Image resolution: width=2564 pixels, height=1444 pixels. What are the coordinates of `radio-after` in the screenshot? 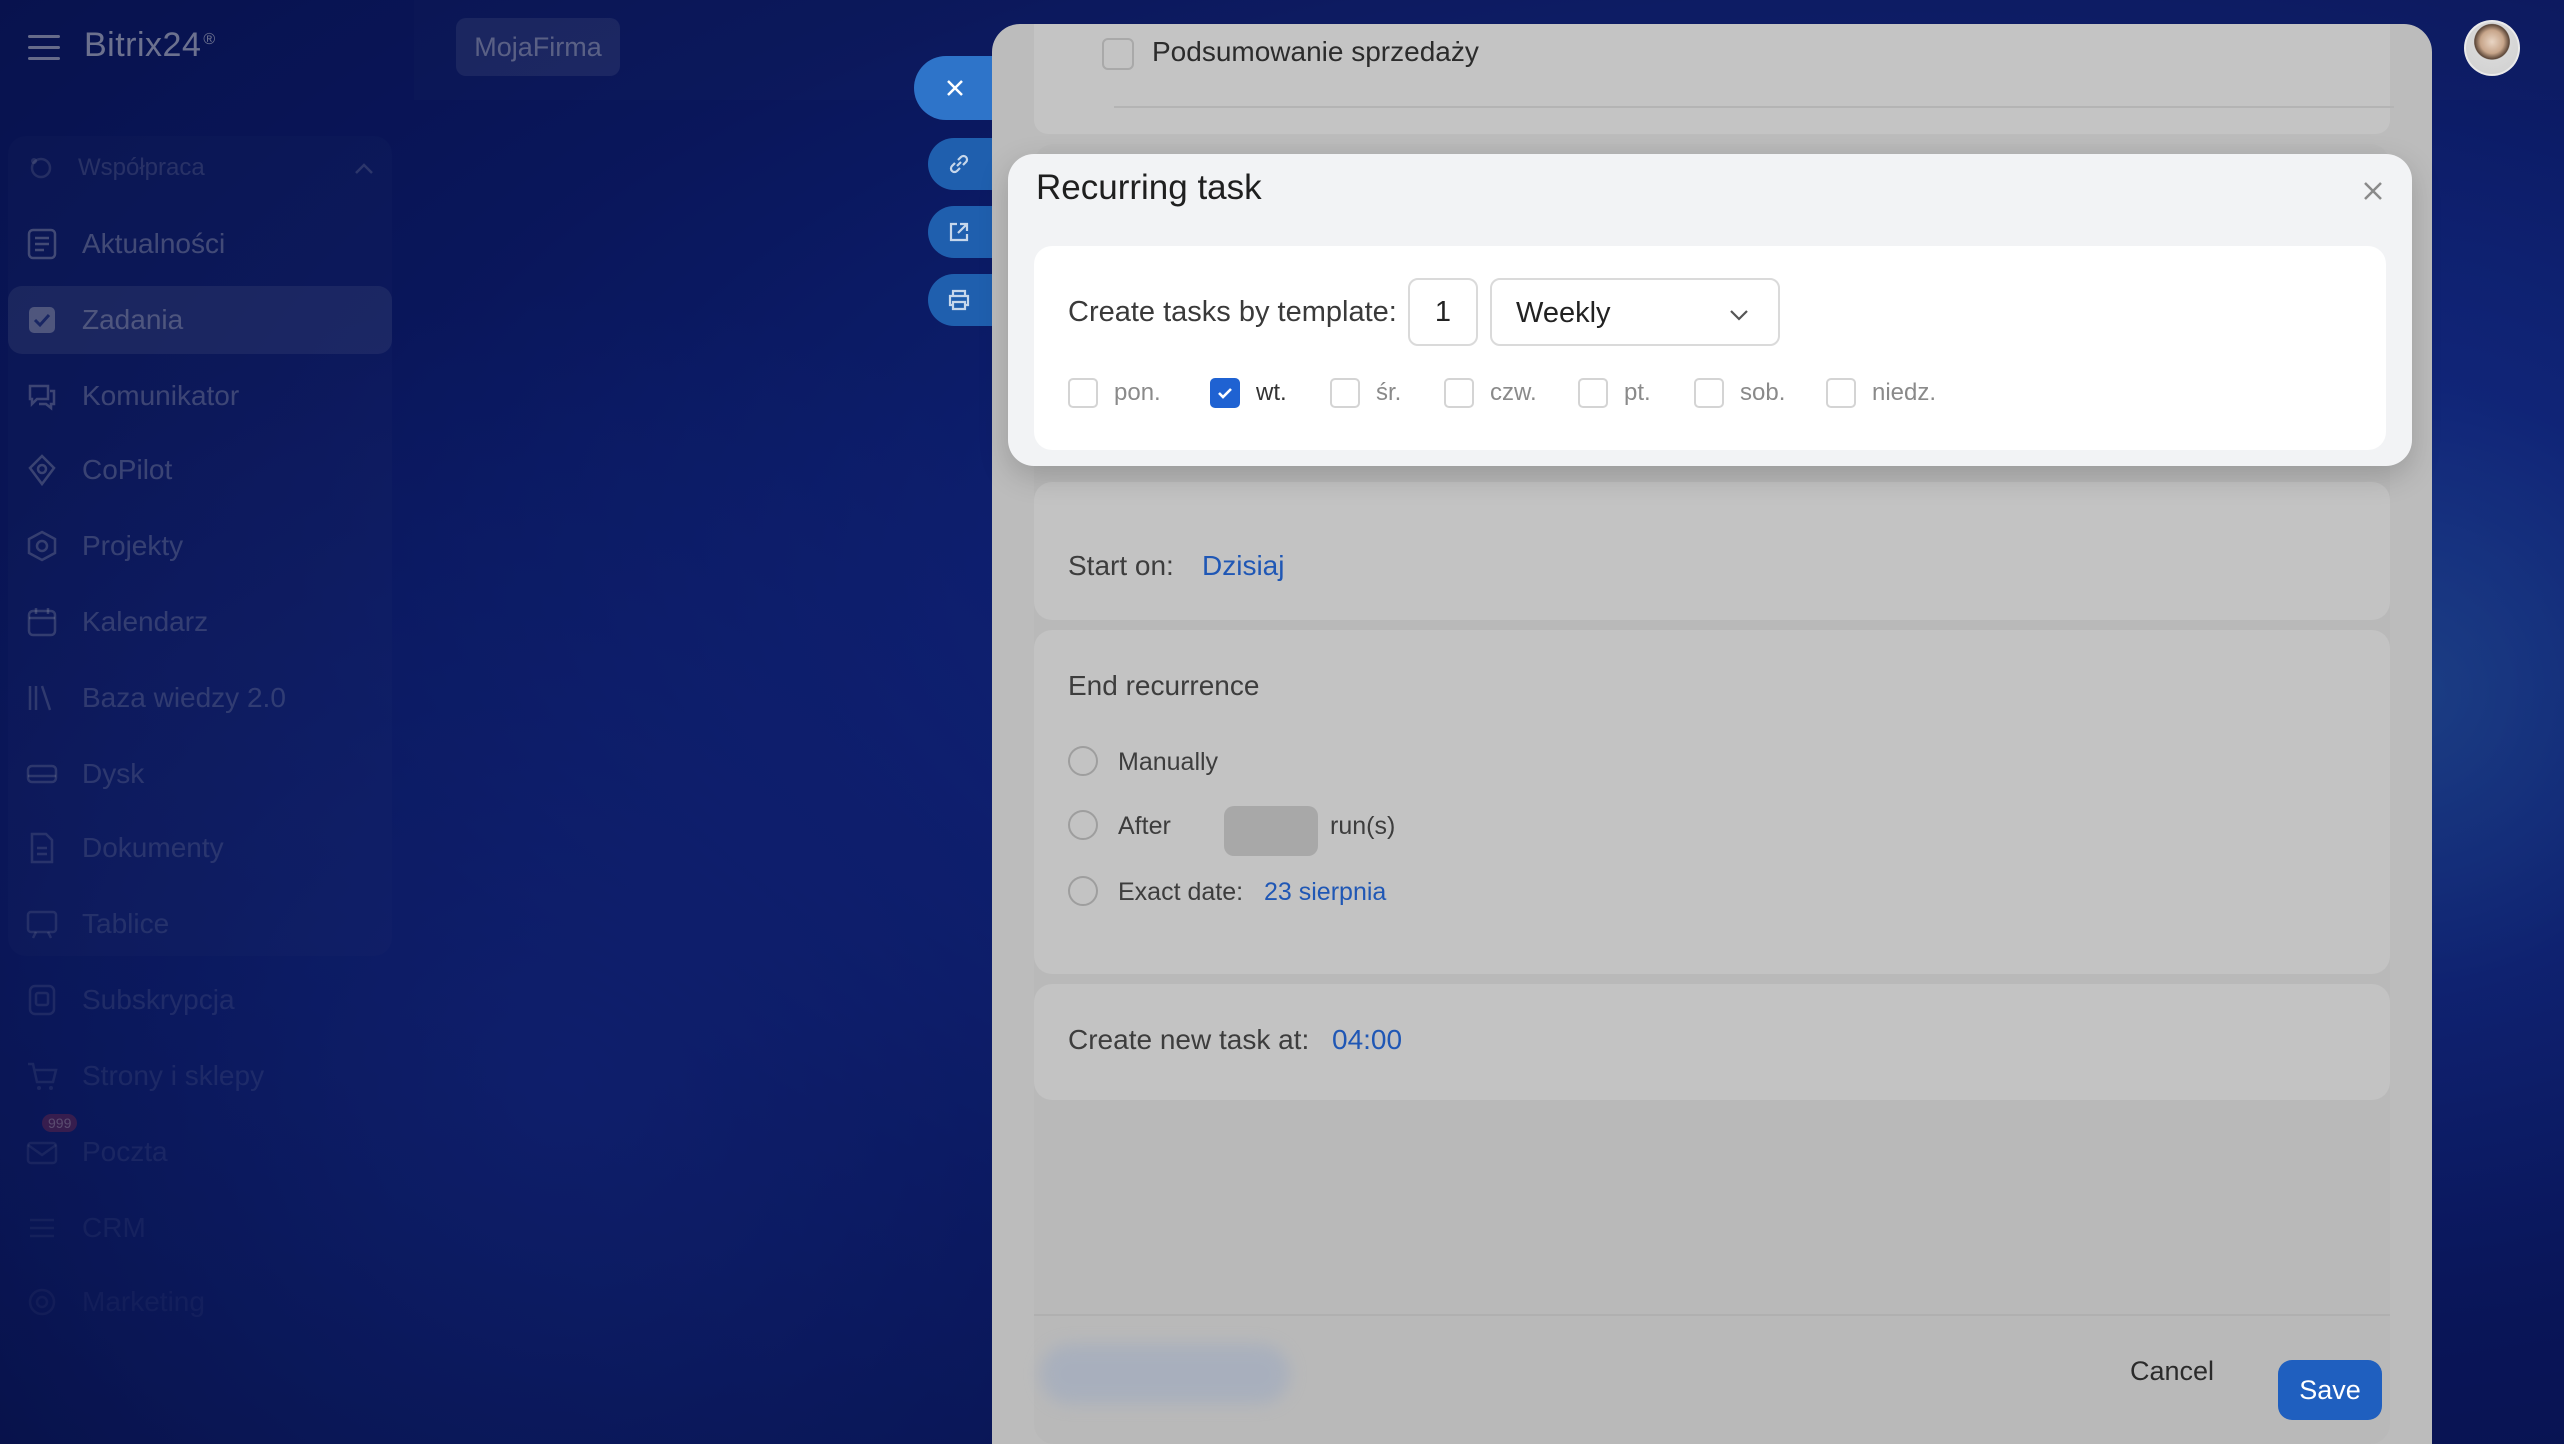 It's located at (1083, 825).